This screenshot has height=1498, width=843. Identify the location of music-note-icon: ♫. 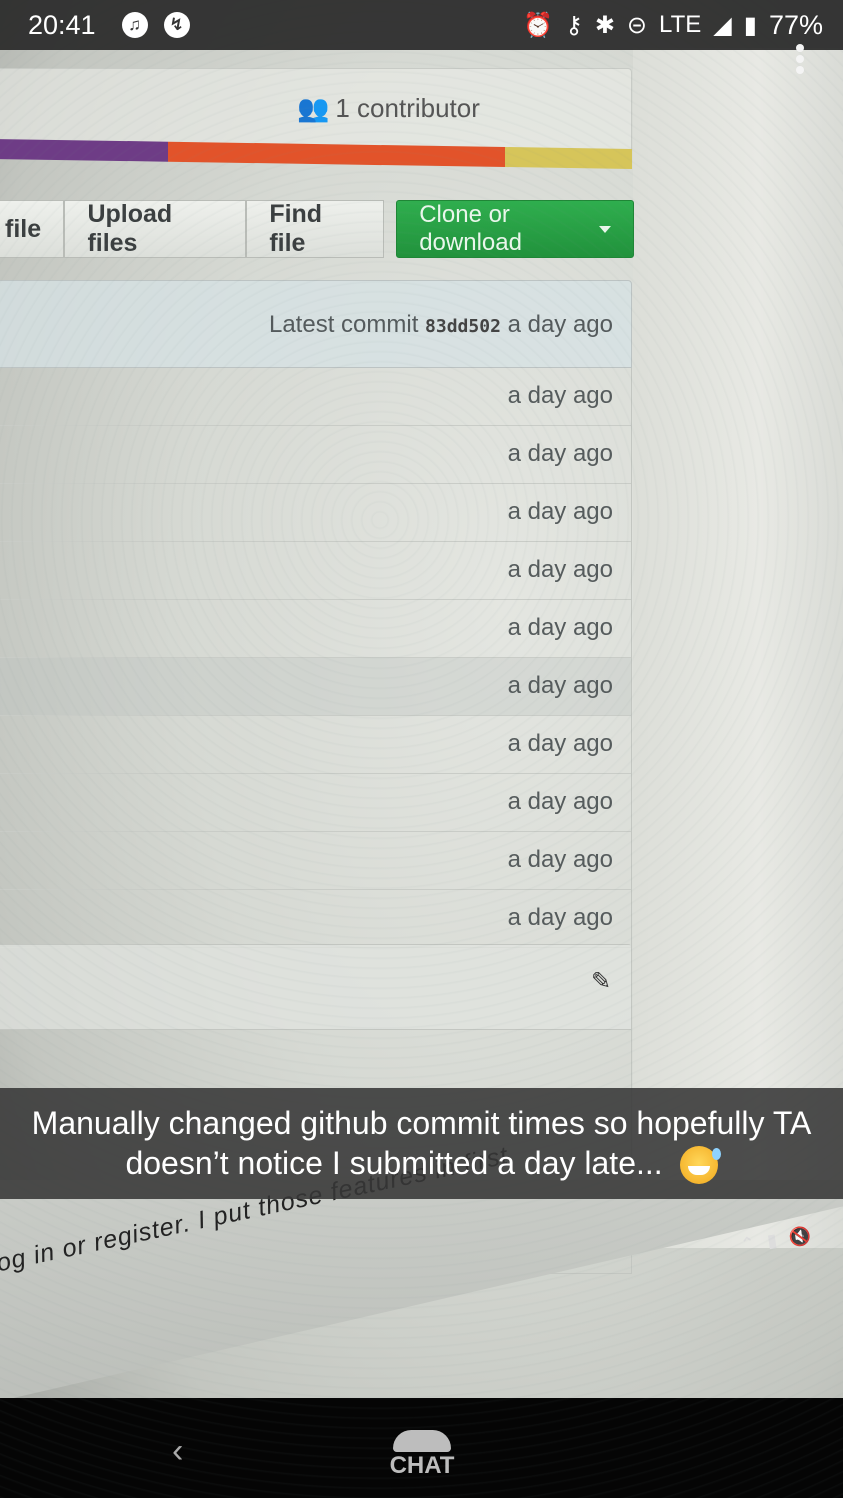
(134, 25).